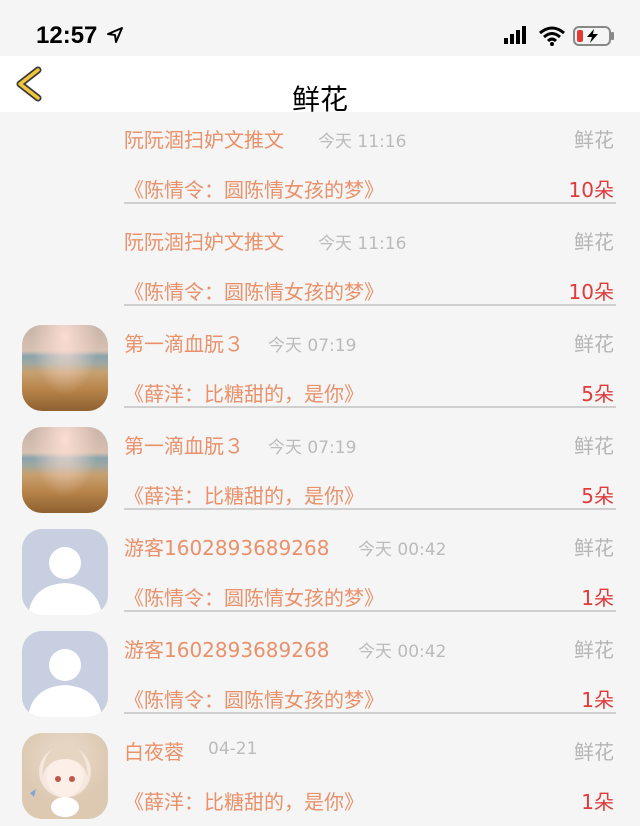 This screenshot has height=826, width=640. I want to click on timestamp: 04-21, so click(233, 749).